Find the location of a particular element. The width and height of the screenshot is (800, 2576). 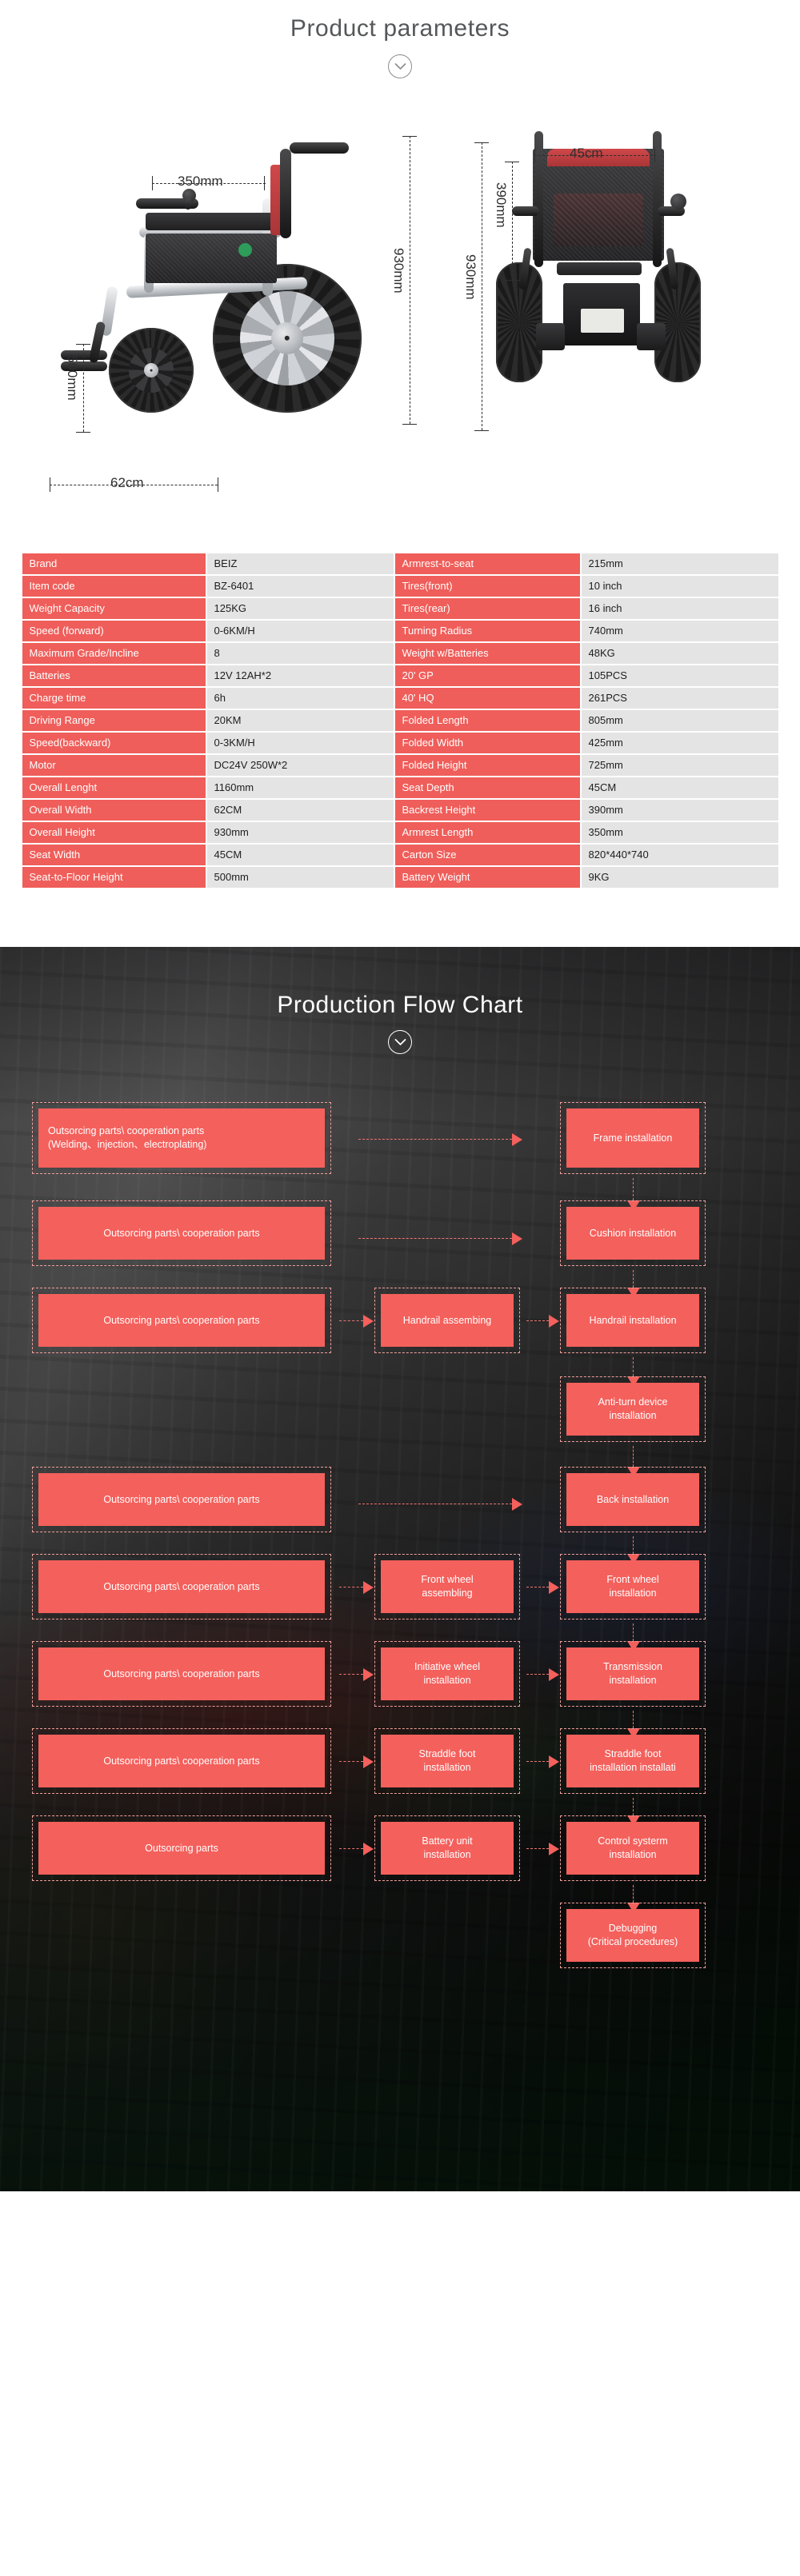

spec-key: Speed (forward) is located at coordinates (114, 631).